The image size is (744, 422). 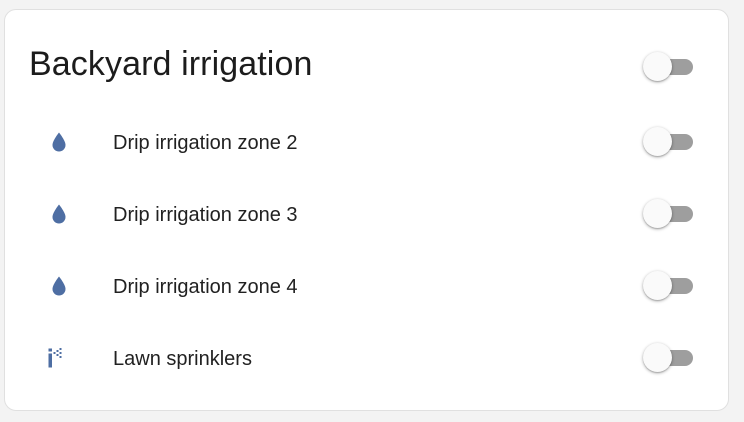 I want to click on card-title: Backyard irrigation, so click(x=171, y=64).